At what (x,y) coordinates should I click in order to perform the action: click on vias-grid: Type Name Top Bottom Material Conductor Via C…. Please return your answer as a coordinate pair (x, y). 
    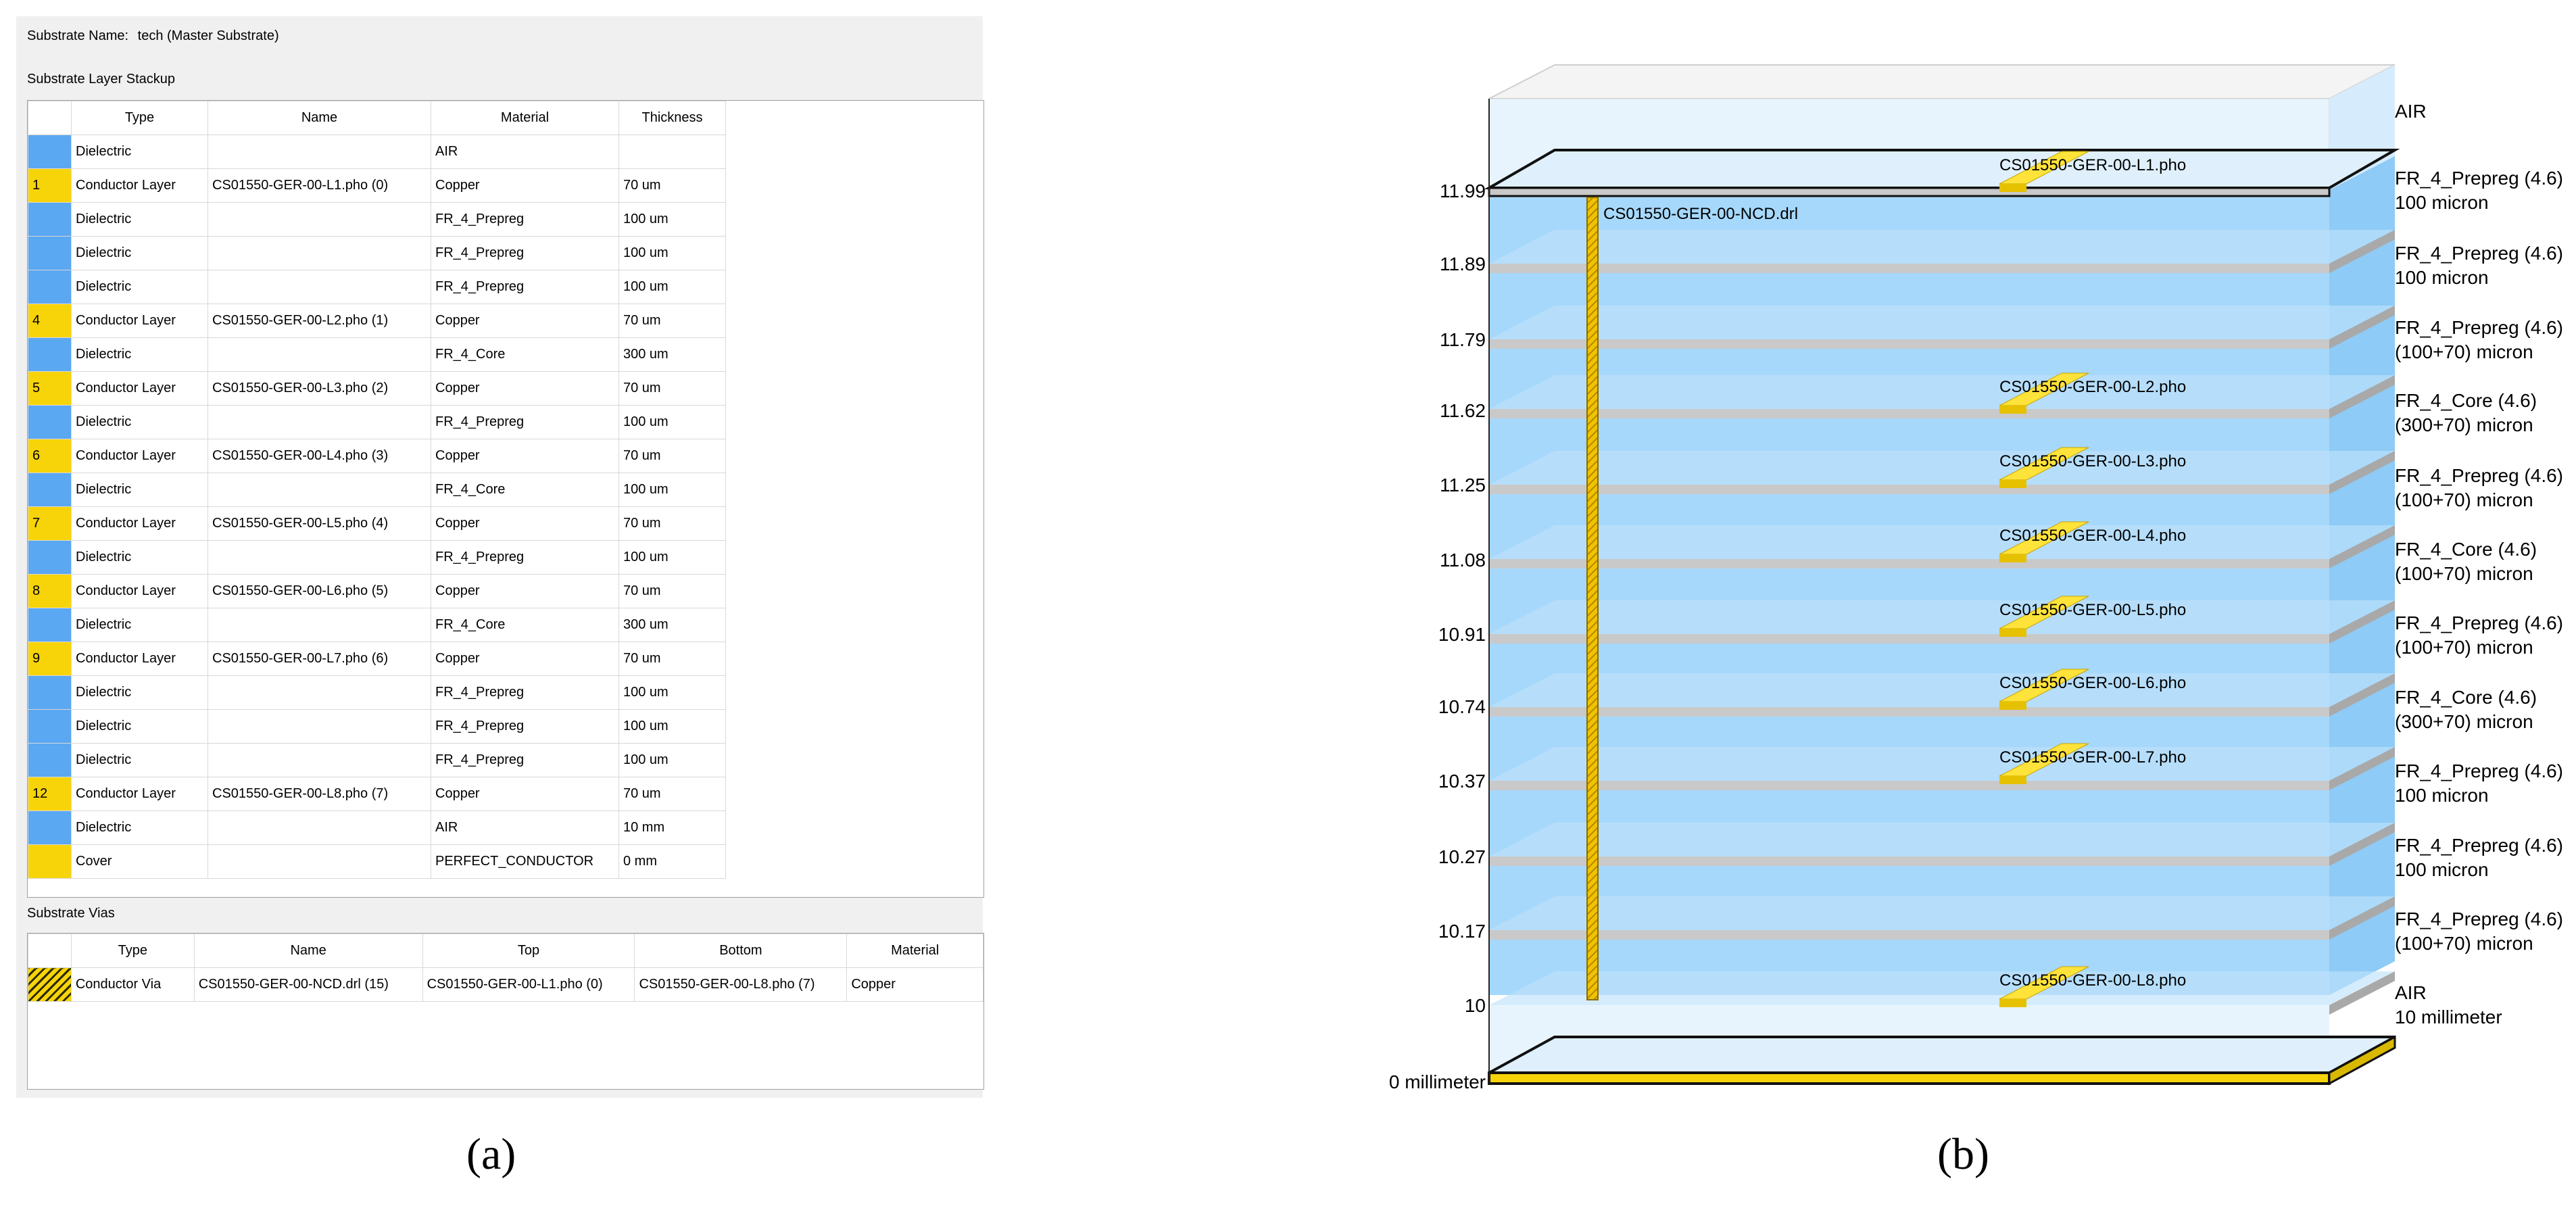
    Looking at the image, I should click on (505, 1011).